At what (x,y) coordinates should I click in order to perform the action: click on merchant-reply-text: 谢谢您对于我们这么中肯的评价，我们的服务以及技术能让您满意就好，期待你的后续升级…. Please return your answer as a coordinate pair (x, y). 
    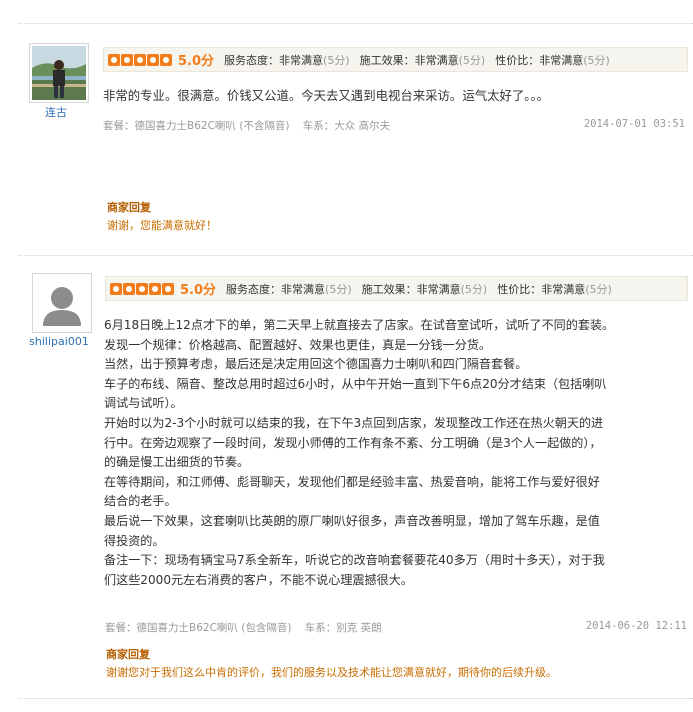
    Looking at the image, I should click on (331, 672).